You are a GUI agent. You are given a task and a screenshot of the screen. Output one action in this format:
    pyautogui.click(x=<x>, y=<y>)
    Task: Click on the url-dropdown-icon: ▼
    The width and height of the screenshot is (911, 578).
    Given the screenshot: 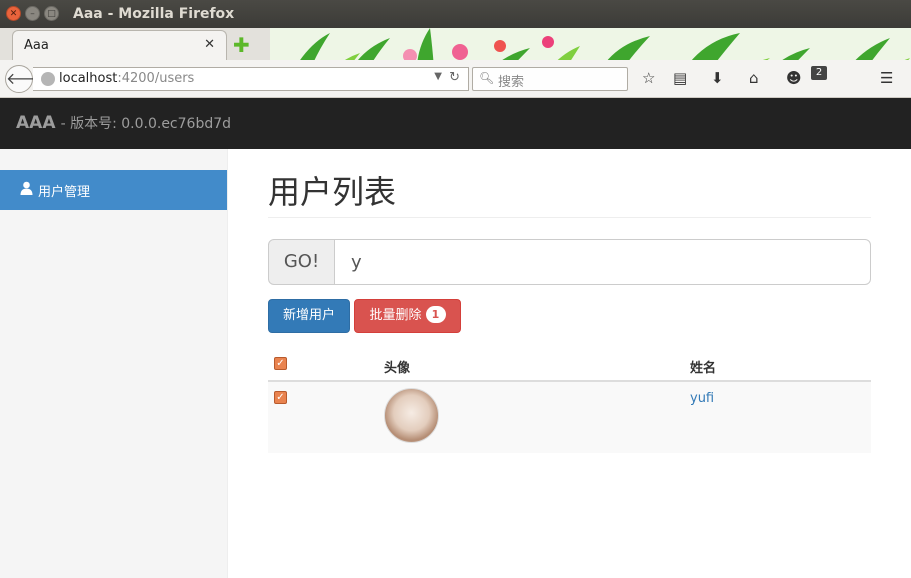 What is the action you would take?
    pyautogui.click(x=438, y=76)
    